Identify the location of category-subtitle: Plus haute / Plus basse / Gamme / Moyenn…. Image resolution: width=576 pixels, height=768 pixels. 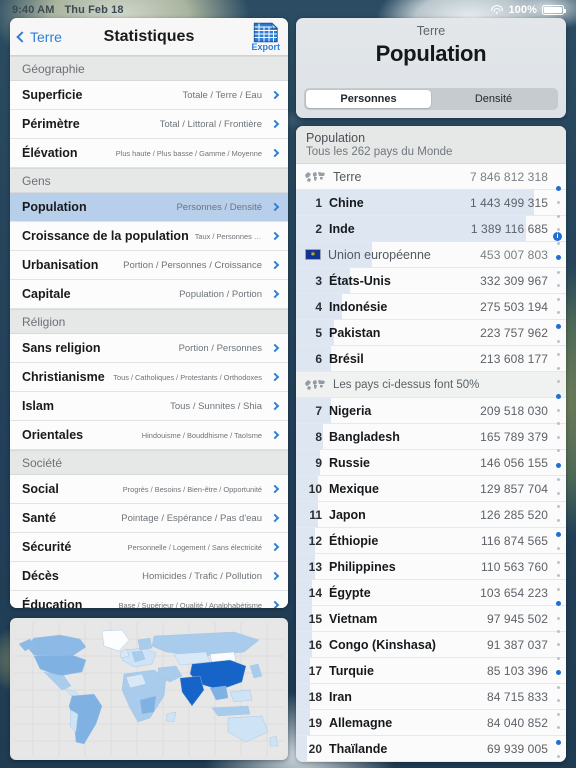
(188, 153).